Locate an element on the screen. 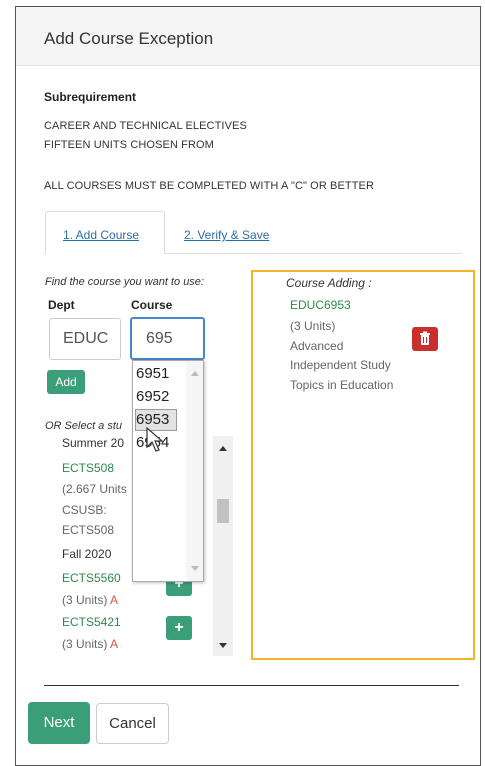  footer-divider is located at coordinates (251, 685).